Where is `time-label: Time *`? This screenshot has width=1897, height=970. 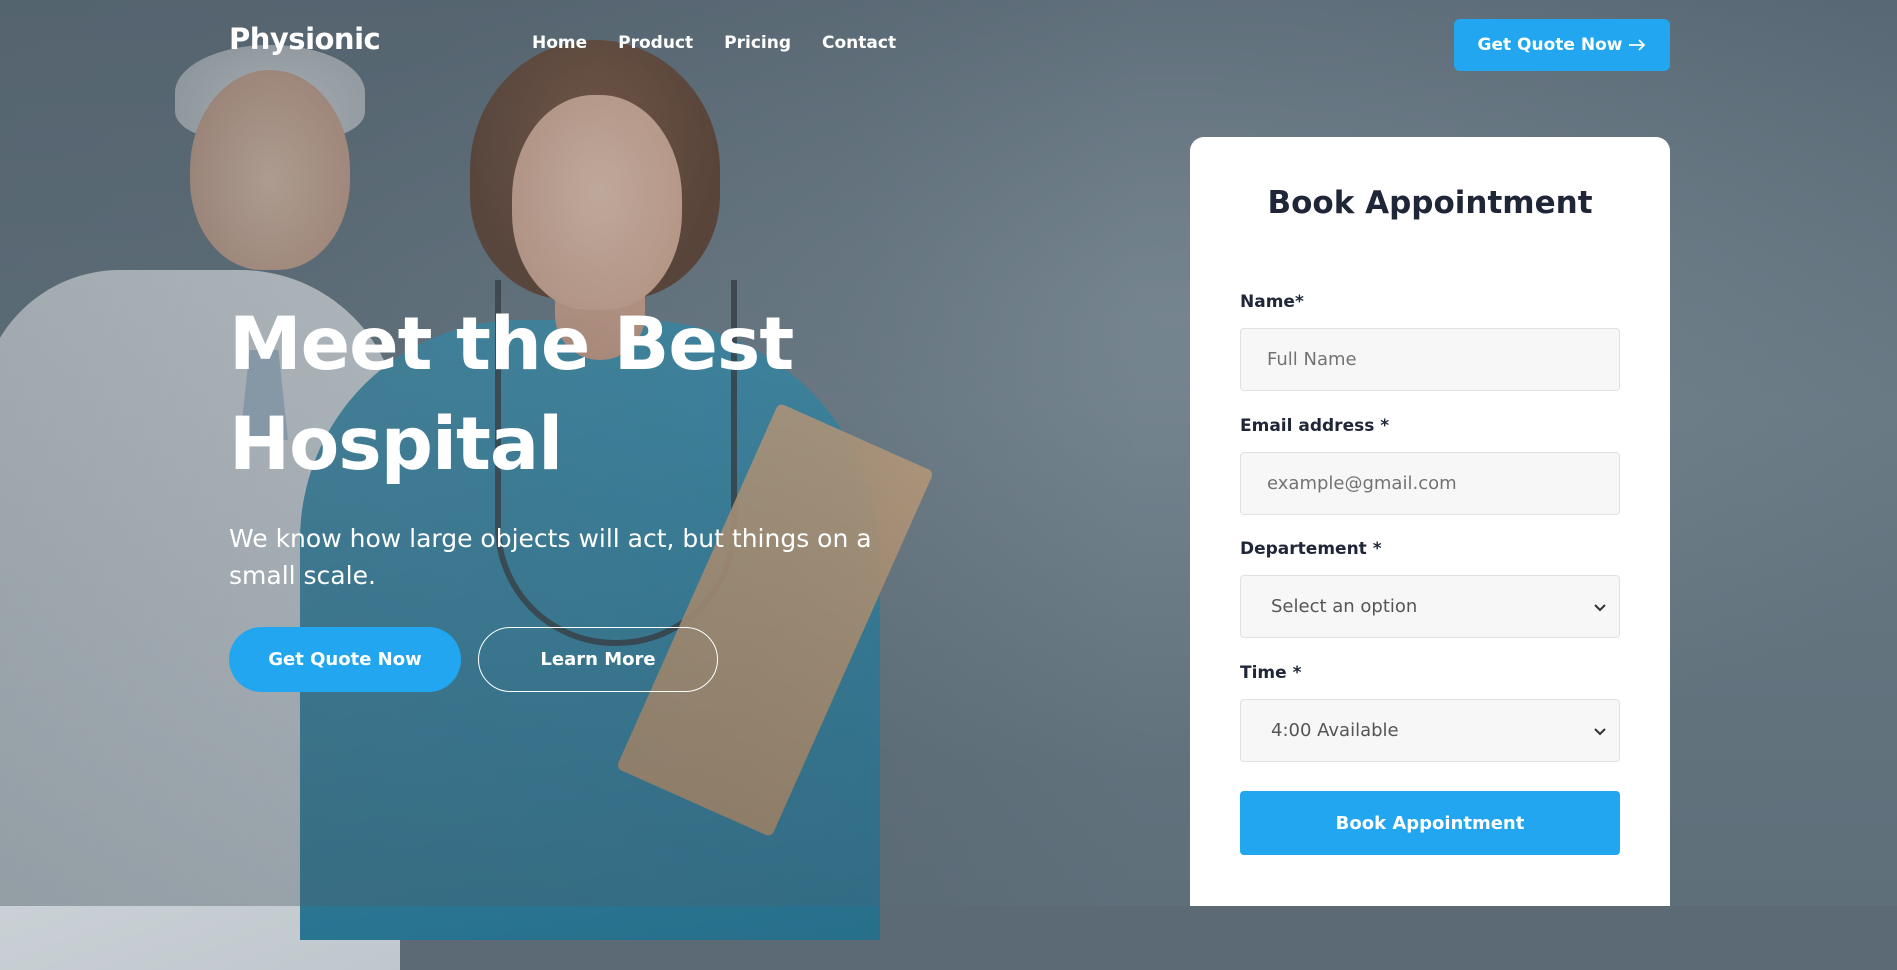 time-label: Time * is located at coordinates (1271, 673).